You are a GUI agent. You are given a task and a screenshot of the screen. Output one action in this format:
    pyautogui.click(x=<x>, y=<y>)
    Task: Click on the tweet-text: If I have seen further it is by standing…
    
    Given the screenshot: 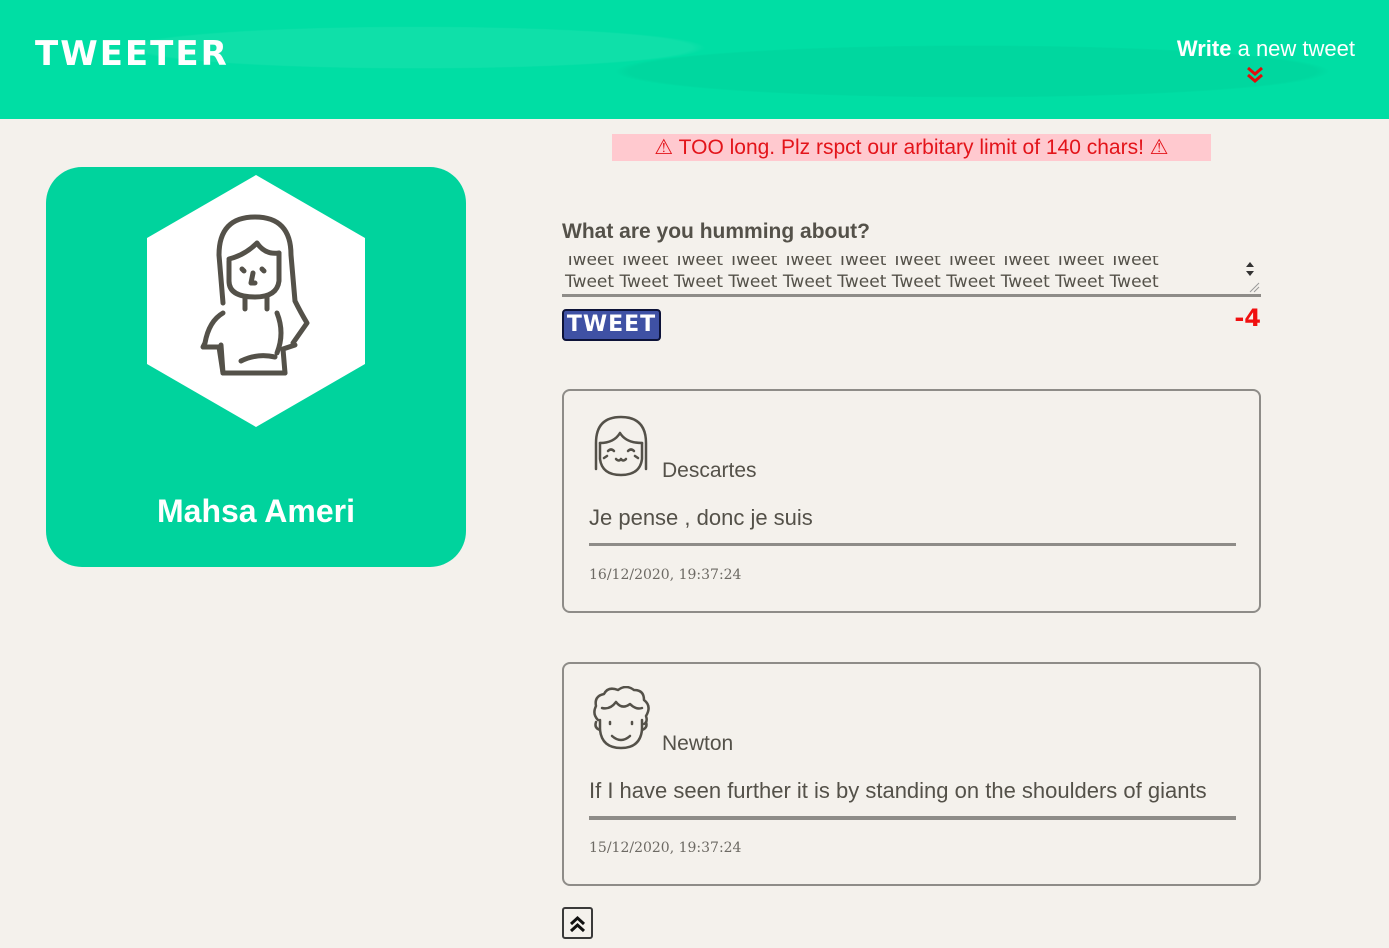 What is the action you would take?
    pyautogui.click(x=898, y=790)
    